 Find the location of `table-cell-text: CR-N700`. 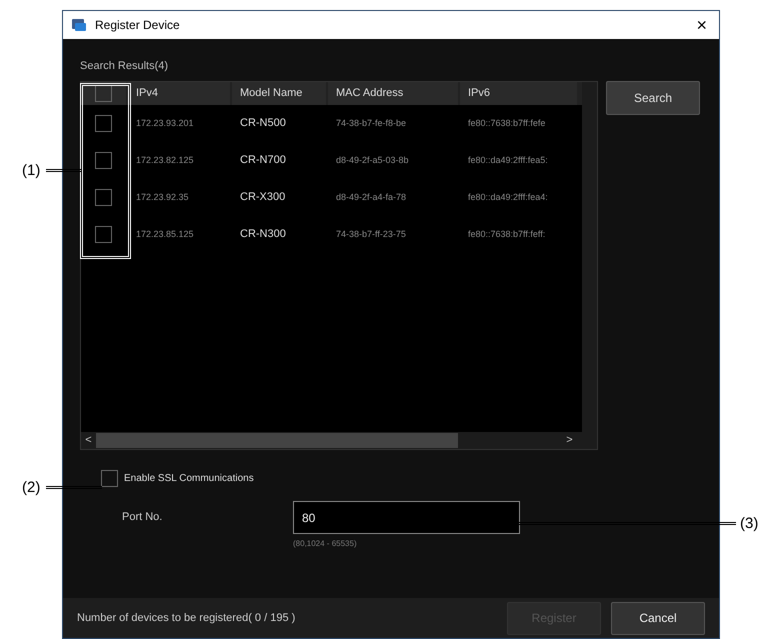

table-cell-text: CR-N700 is located at coordinates (263, 160).